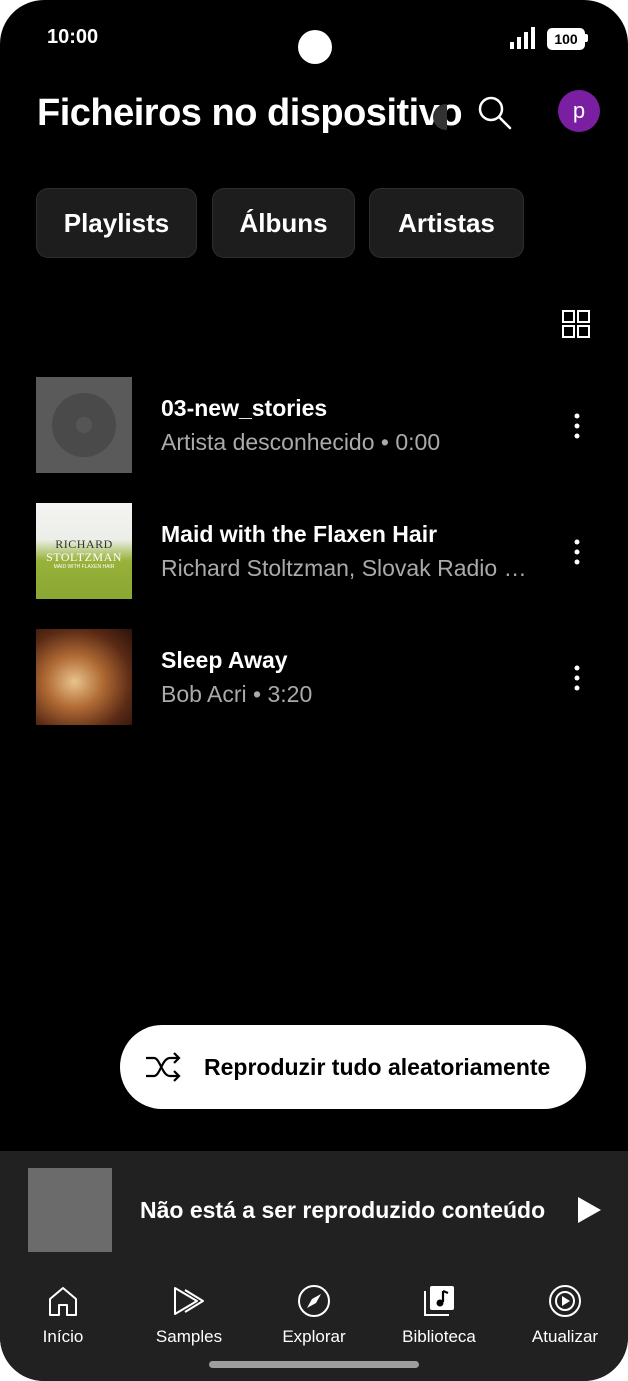  I want to click on battery-tip, so click(586, 38).